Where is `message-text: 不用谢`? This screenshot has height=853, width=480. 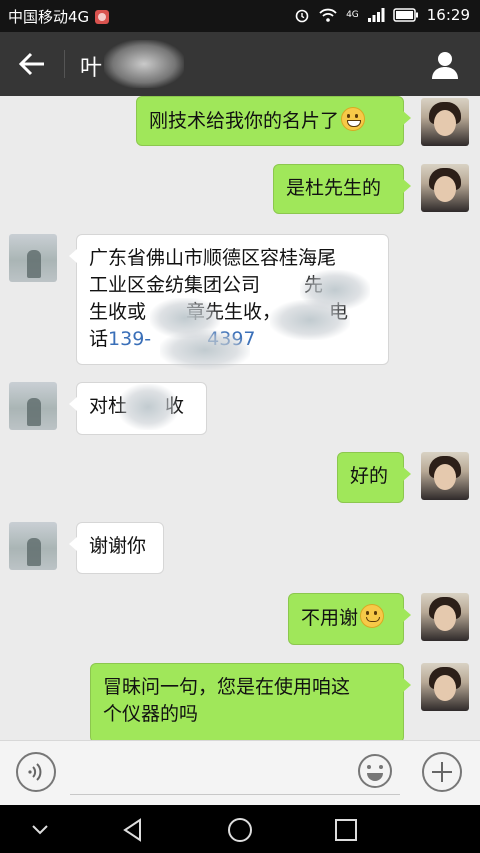
message-text: 不用谢 is located at coordinates (330, 618).